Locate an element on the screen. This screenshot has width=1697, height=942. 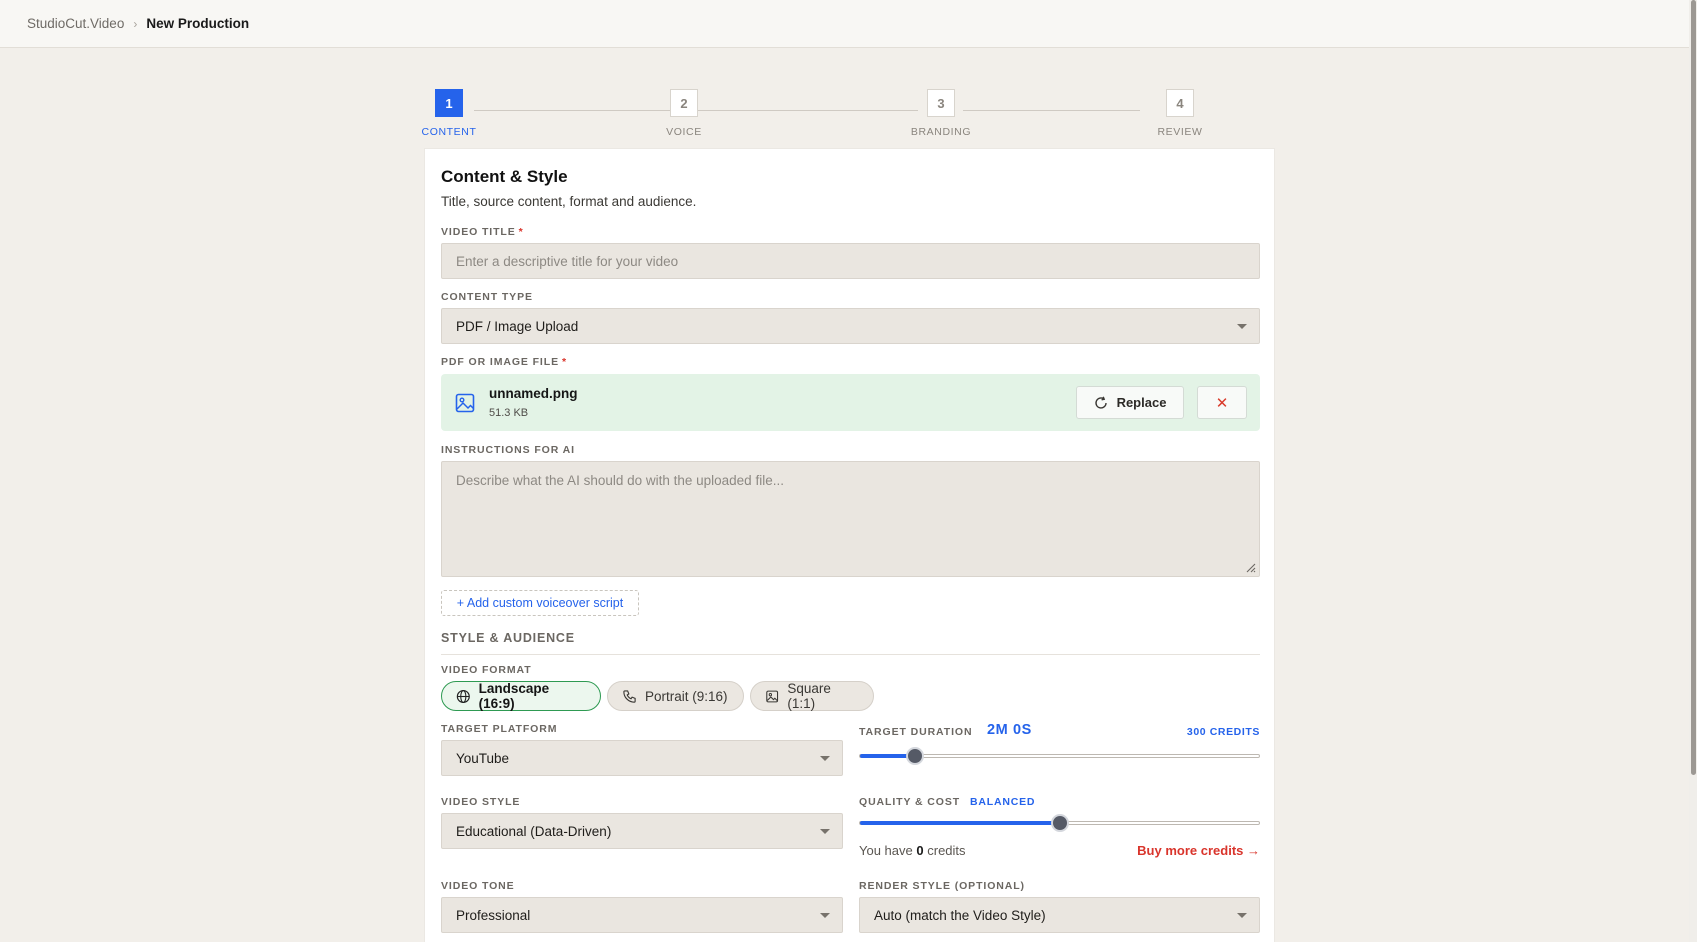
step-voice: 2 VOICE is located at coordinates (684, 113).